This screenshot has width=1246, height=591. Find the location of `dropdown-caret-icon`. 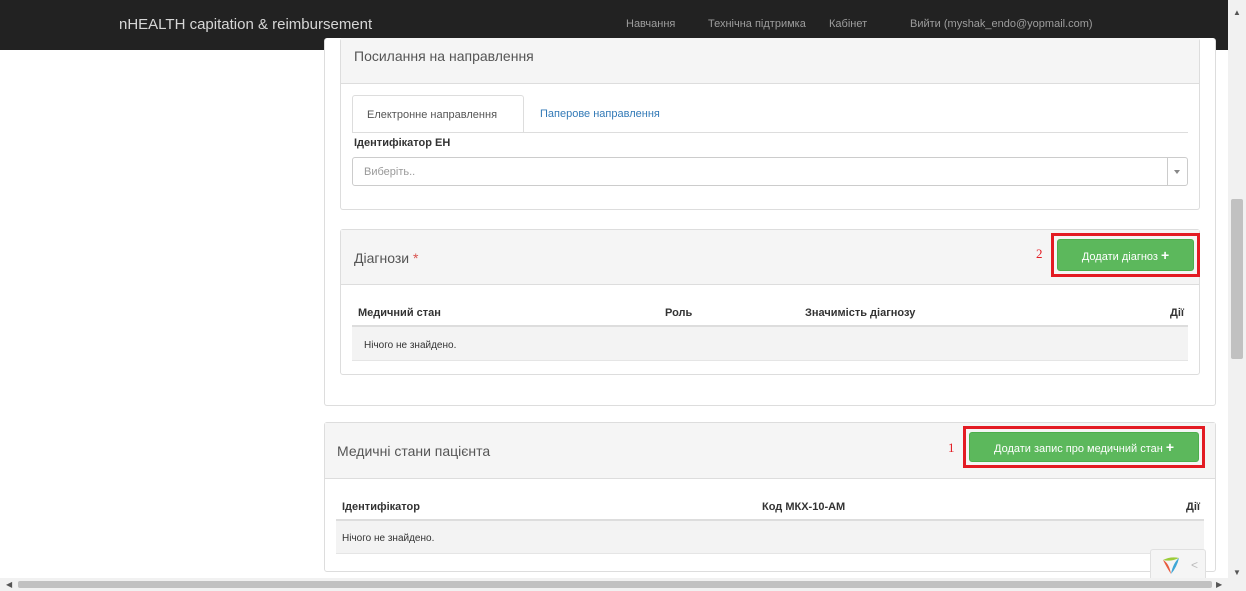

dropdown-caret-icon is located at coordinates (1177, 171).